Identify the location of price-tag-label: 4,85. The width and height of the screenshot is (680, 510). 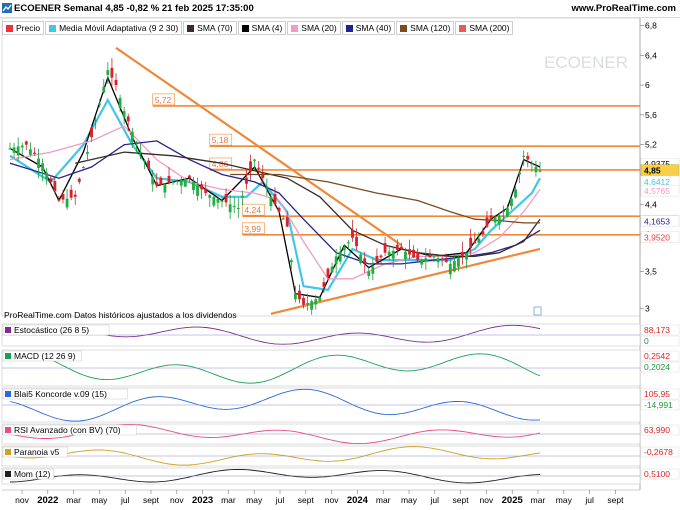
(652, 171).